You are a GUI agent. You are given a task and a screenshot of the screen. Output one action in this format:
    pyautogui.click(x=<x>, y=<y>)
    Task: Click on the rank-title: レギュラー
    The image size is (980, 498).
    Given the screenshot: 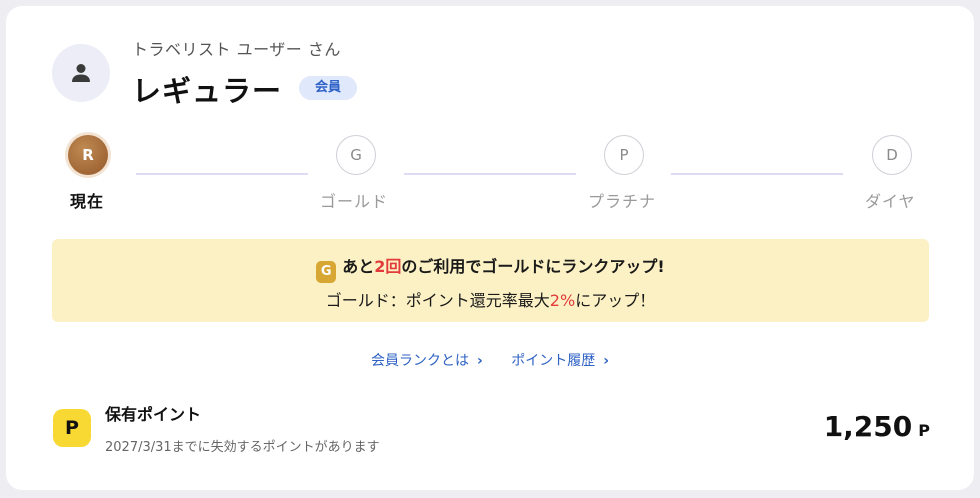 What is the action you would take?
    pyautogui.click(x=207, y=91)
    